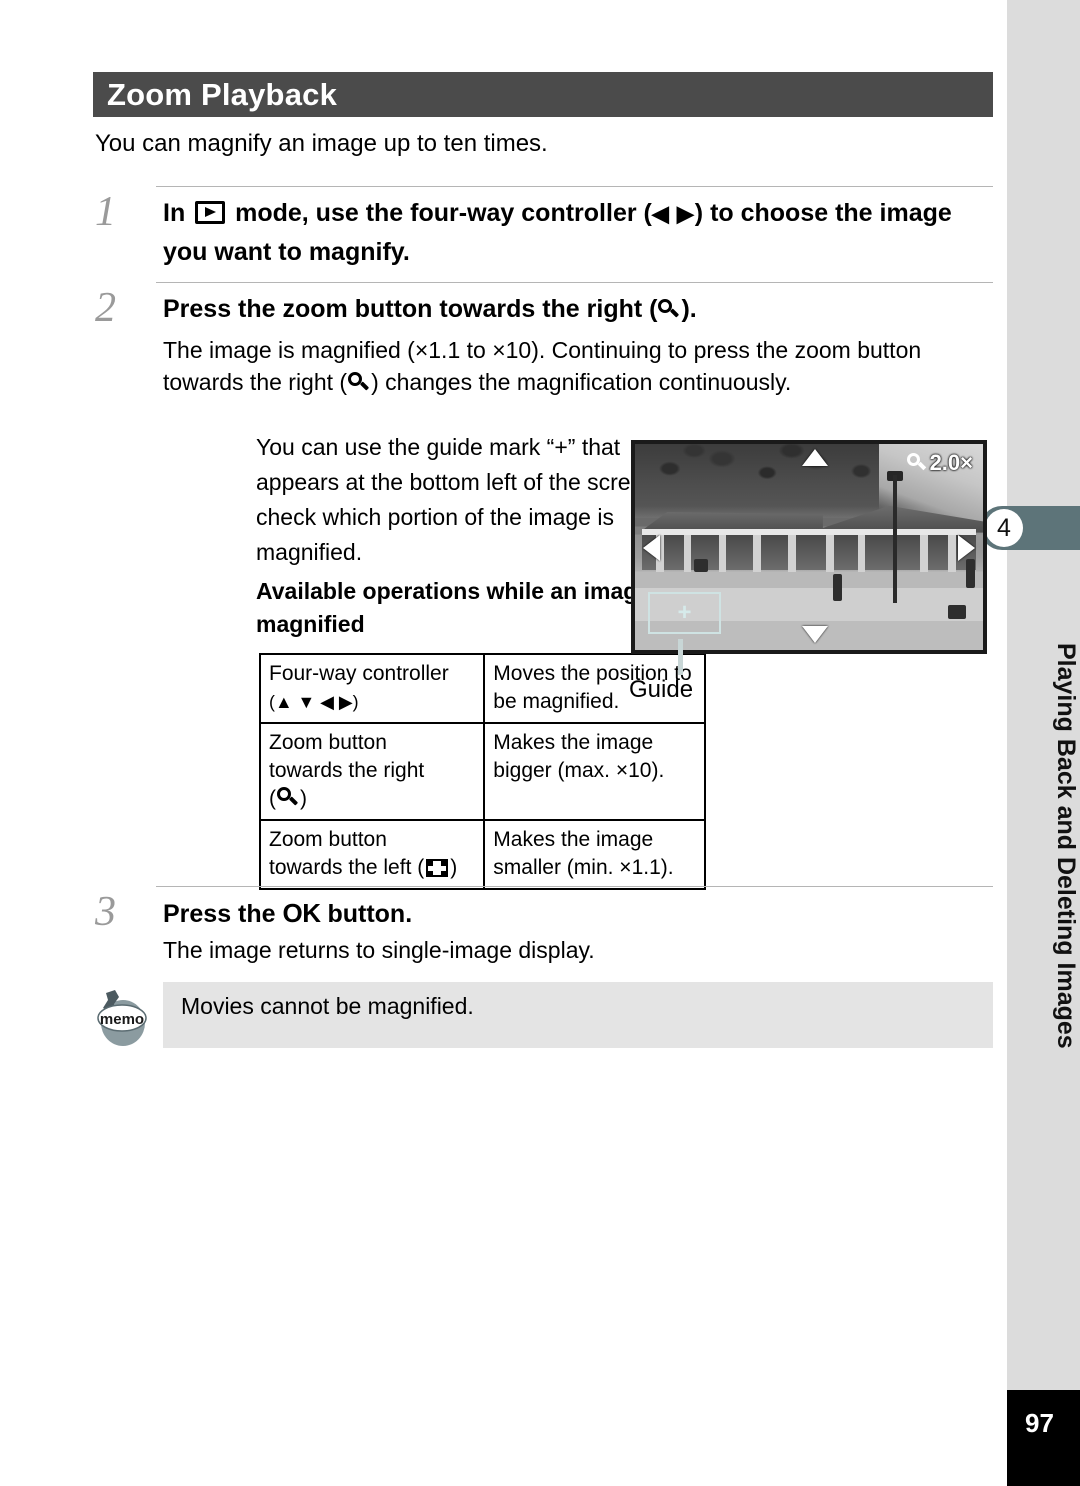 This screenshot has width=1080, height=1486. Describe the element at coordinates (437, 868) in the screenshot. I see `thumbnail-icon` at that location.